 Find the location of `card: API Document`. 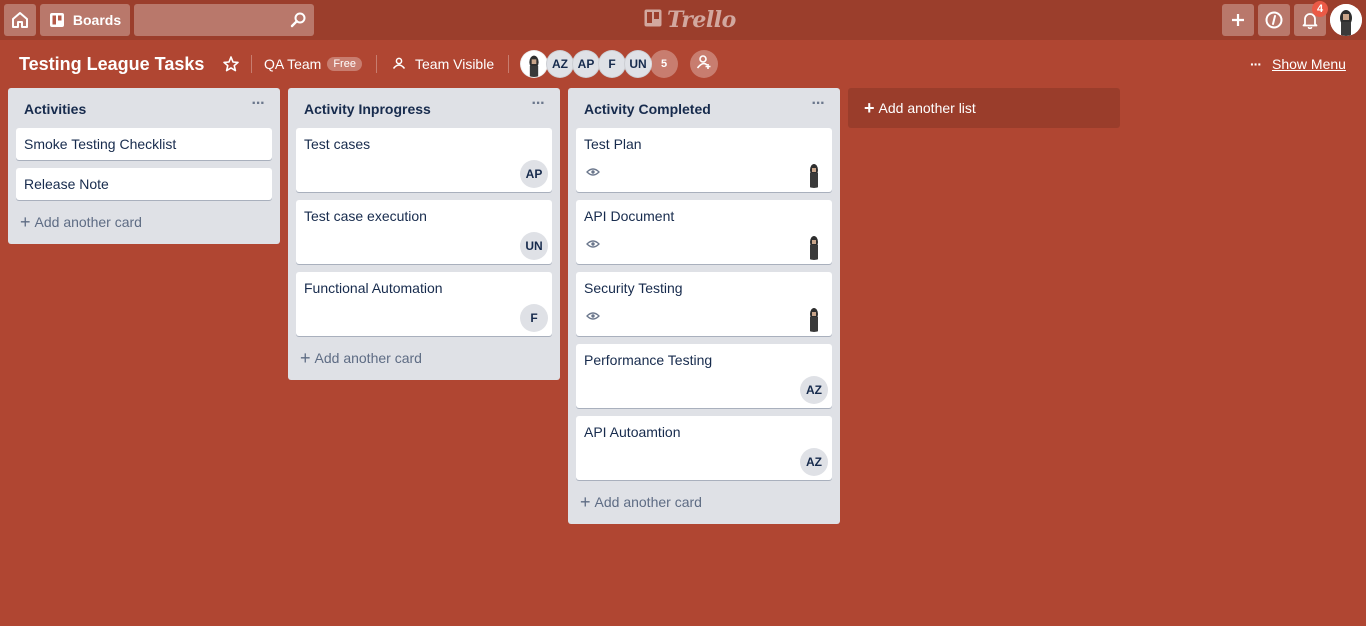

card: API Document is located at coordinates (704, 232).